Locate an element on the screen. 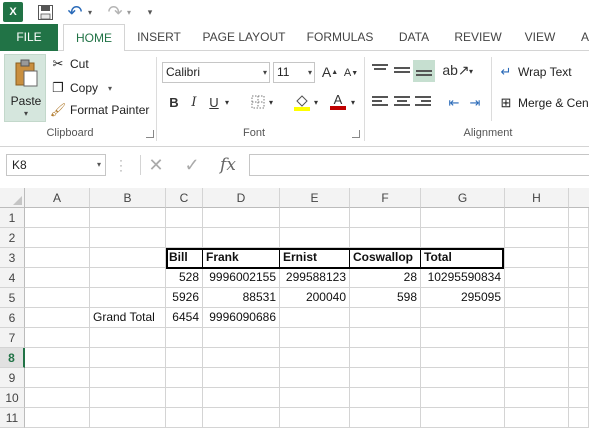  cell-f5: 598 is located at coordinates (385, 298).